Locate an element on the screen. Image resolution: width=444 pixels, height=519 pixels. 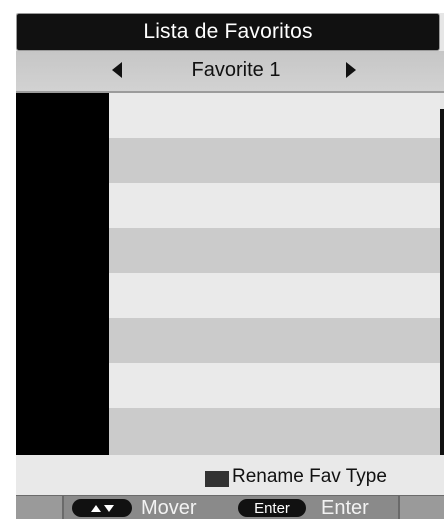
help-bar-end-right is located at coordinates (421, 507).